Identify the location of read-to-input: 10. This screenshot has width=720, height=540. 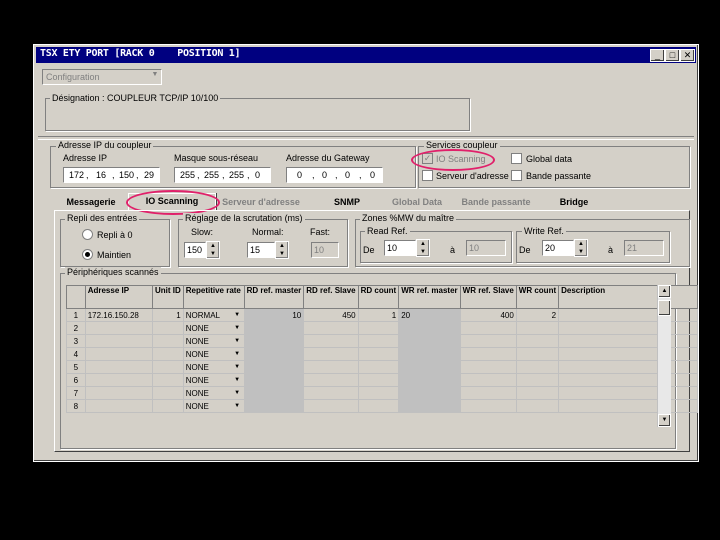
(486, 248).